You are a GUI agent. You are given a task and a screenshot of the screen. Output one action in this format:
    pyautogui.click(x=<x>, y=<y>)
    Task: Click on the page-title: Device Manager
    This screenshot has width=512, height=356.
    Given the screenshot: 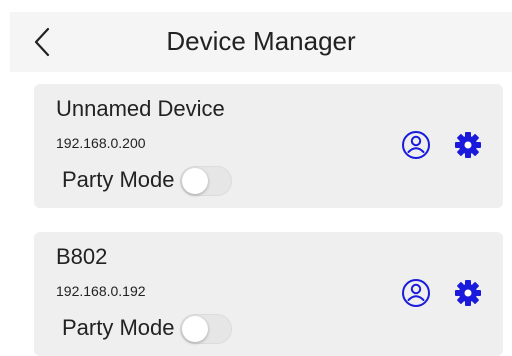 What is the action you would take?
    pyautogui.click(x=261, y=41)
    